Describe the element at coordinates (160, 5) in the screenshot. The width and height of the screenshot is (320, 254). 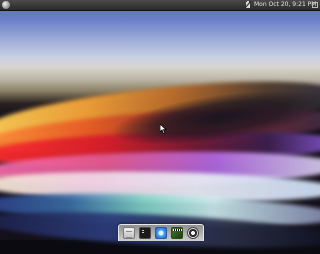
I see `top-panel: Mon Oct 20, 9:21 PM` at that location.